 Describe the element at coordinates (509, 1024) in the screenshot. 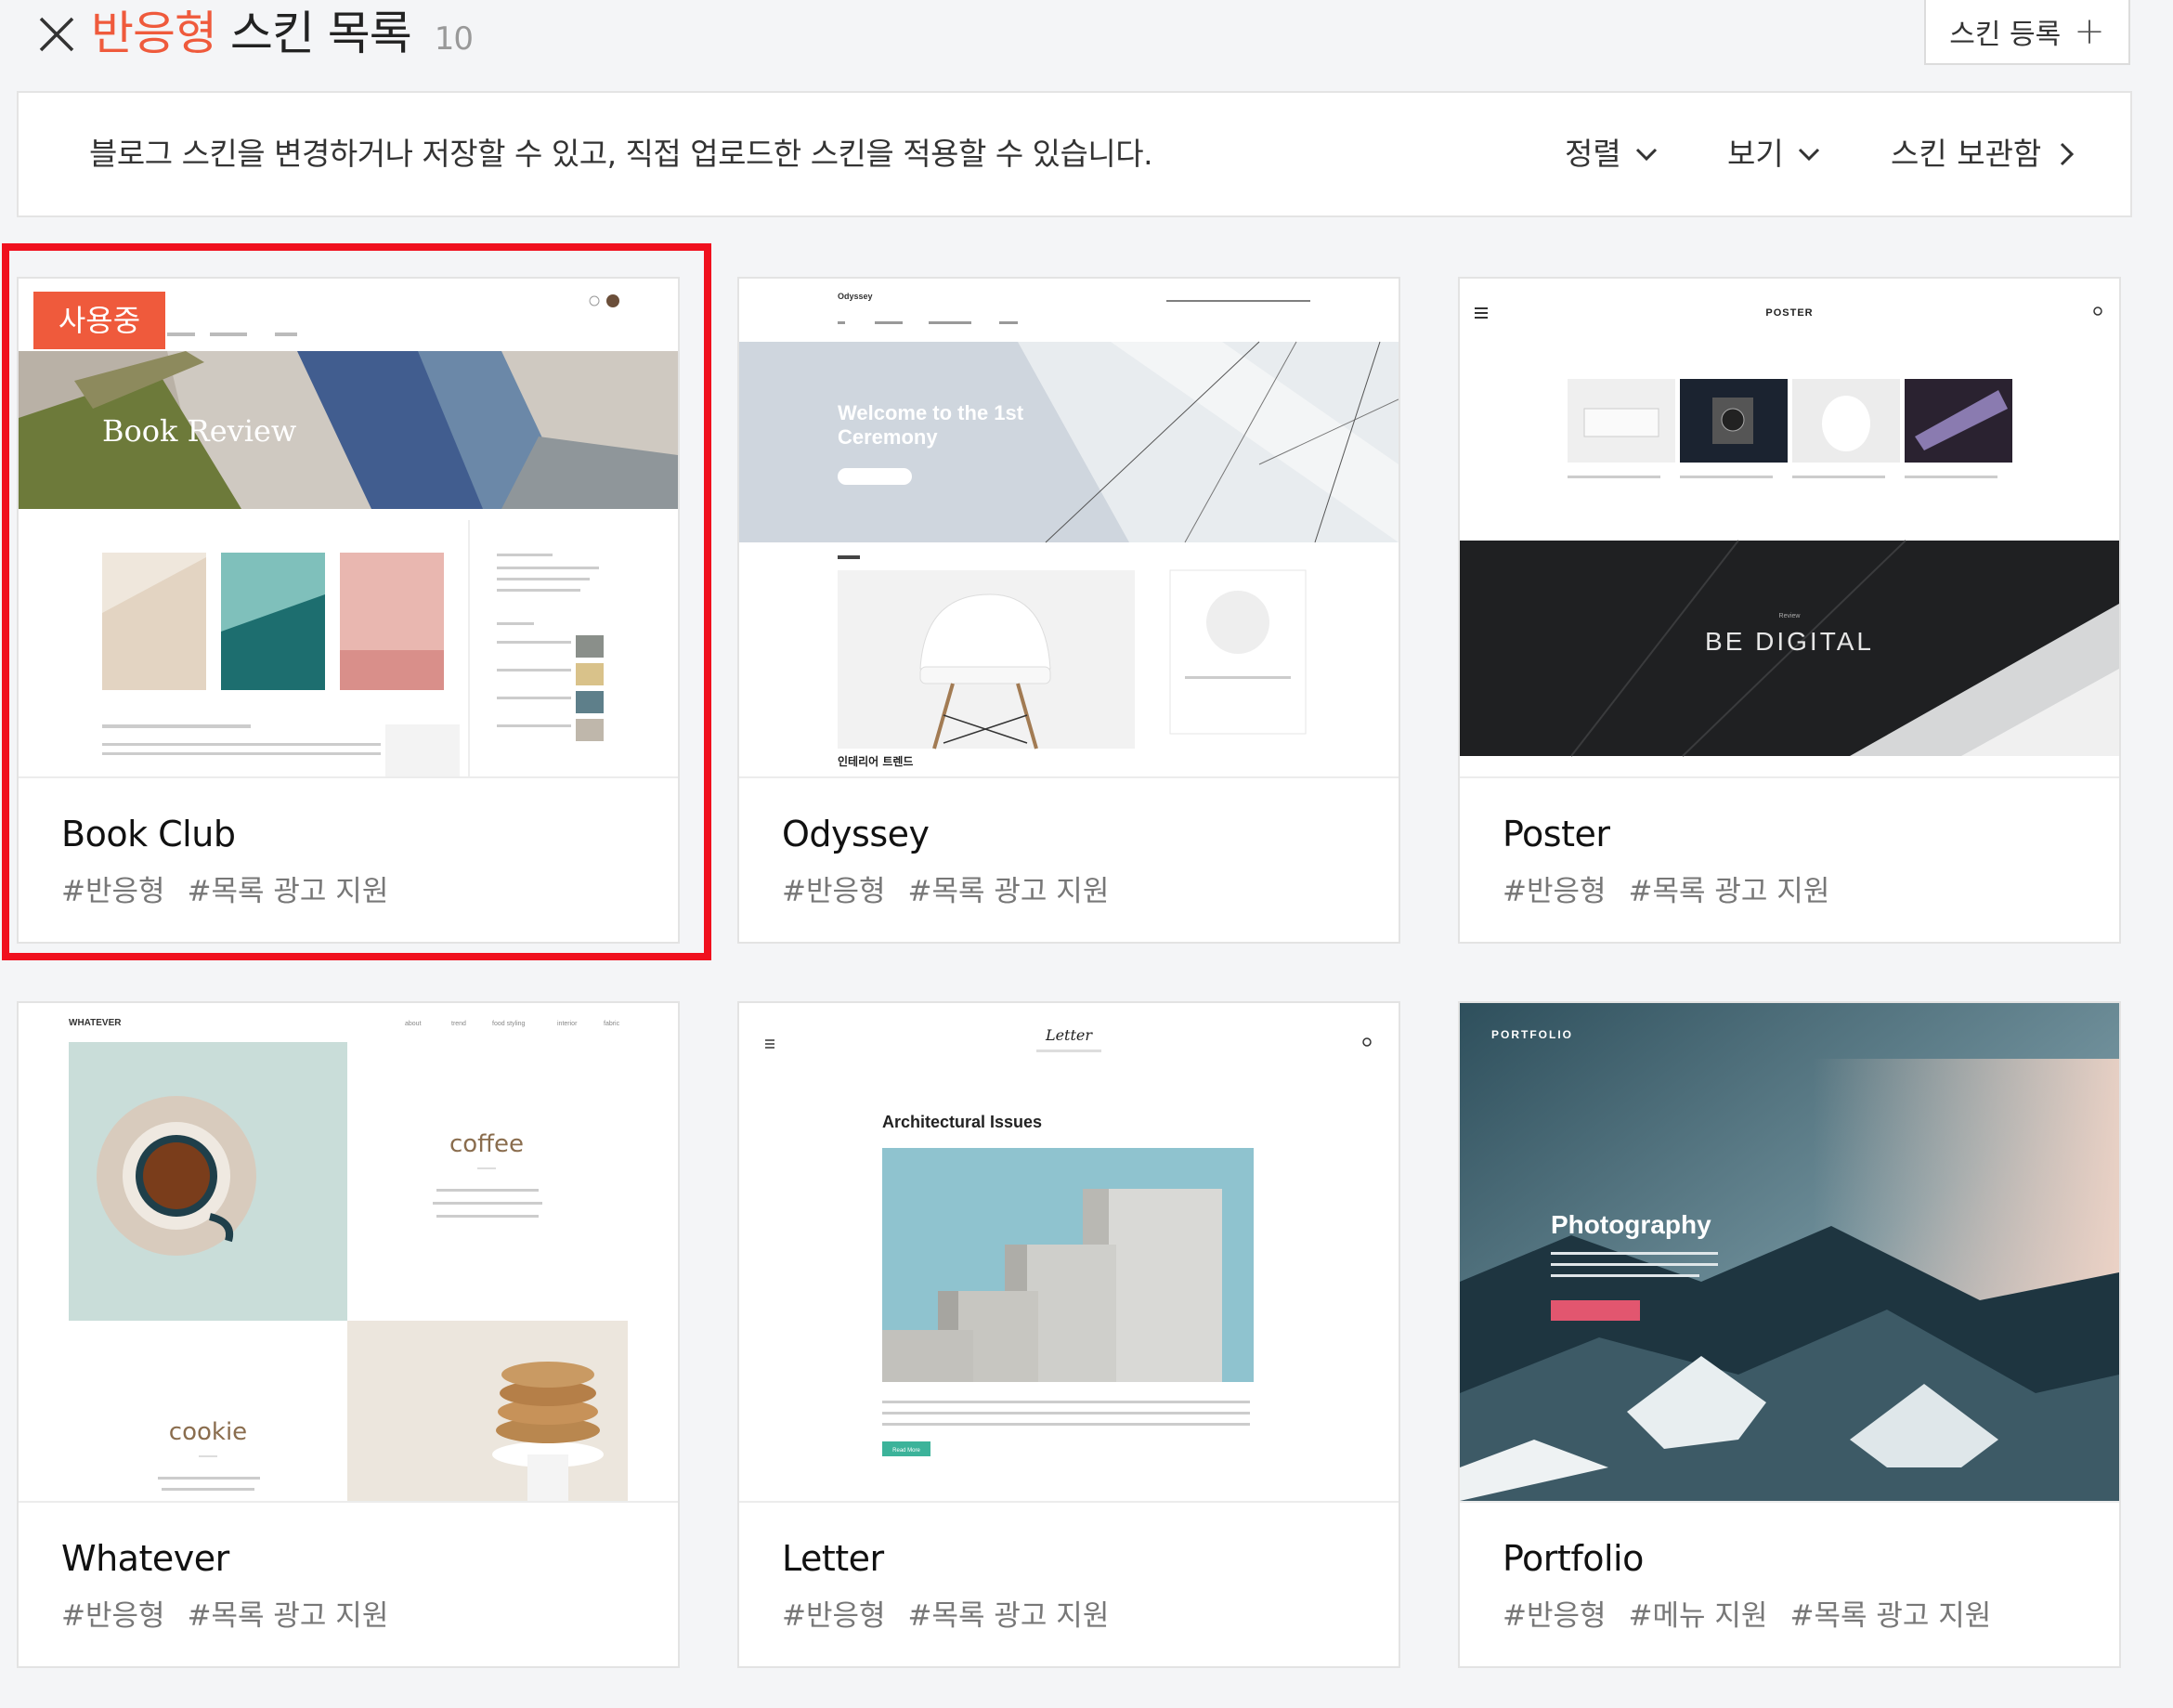

I see `whatever-nav-item: food styling` at that location.